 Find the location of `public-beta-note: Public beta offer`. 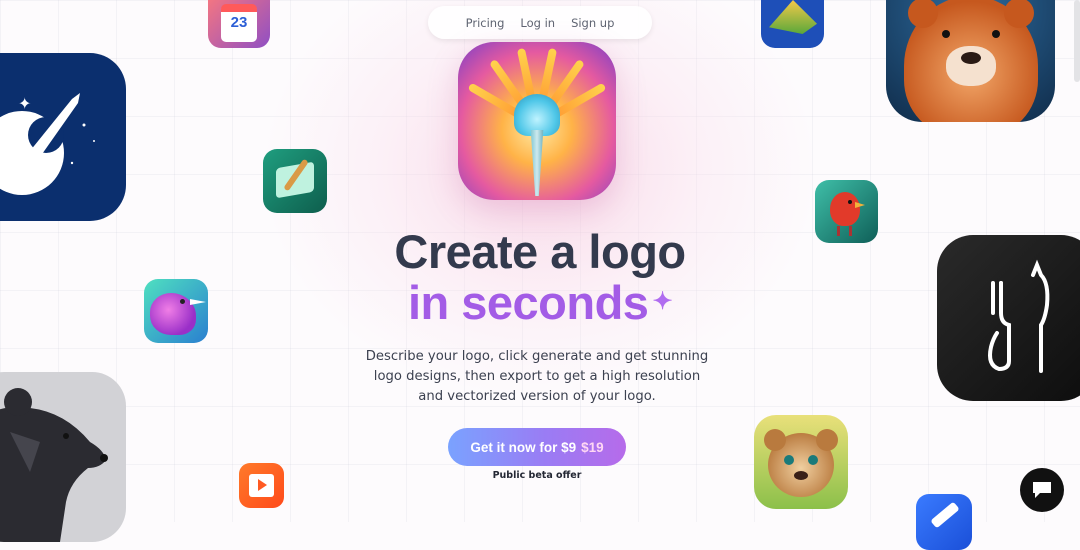

public-beta-note: Public beta offer is located at coordinates (537, 475).